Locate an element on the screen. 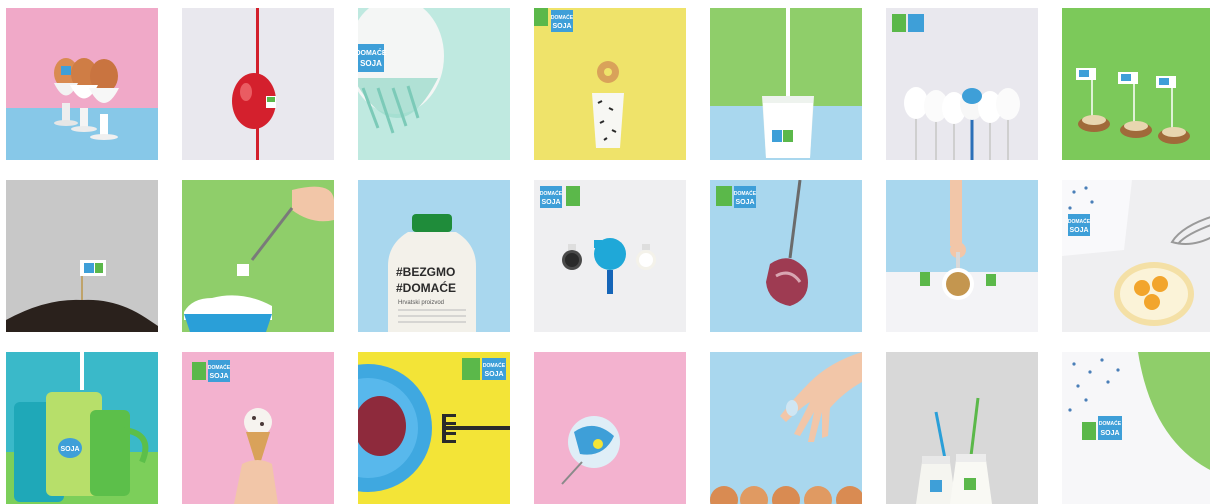 The image size is (1210, 504). soil-flag-illustration is located at coordinates (82, 256).